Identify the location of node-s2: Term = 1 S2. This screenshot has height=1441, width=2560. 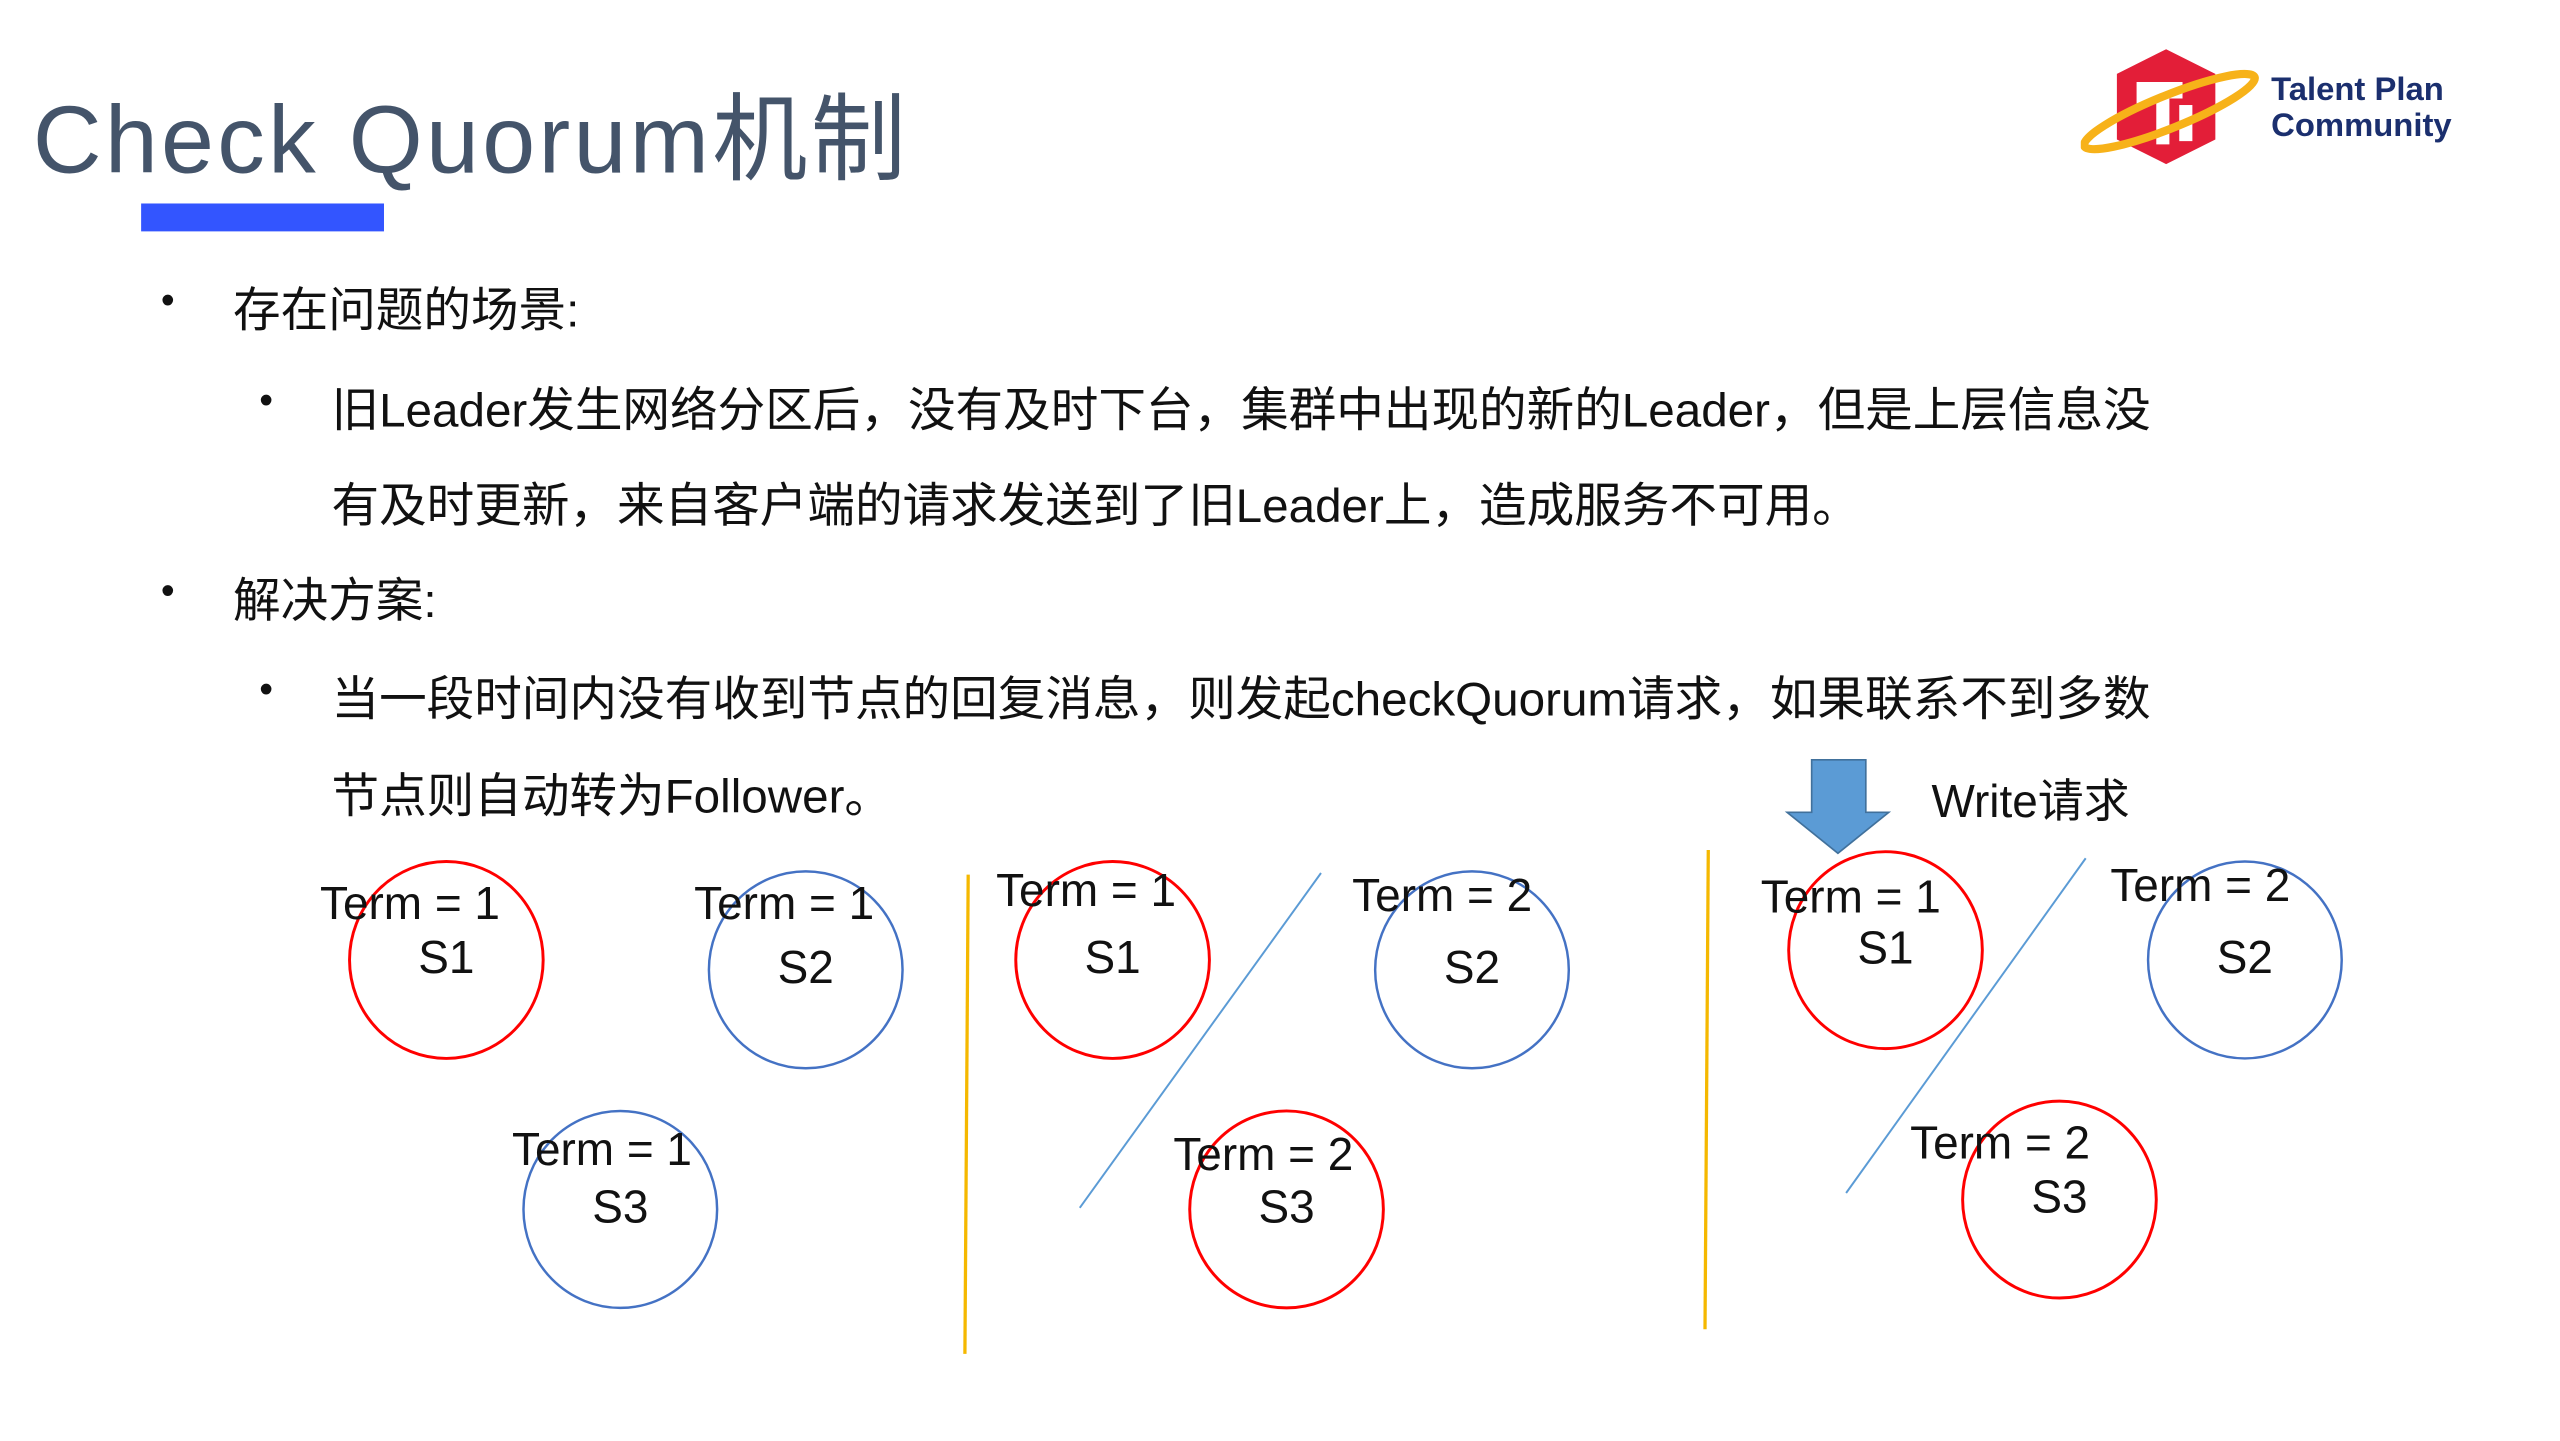
(799, 970).